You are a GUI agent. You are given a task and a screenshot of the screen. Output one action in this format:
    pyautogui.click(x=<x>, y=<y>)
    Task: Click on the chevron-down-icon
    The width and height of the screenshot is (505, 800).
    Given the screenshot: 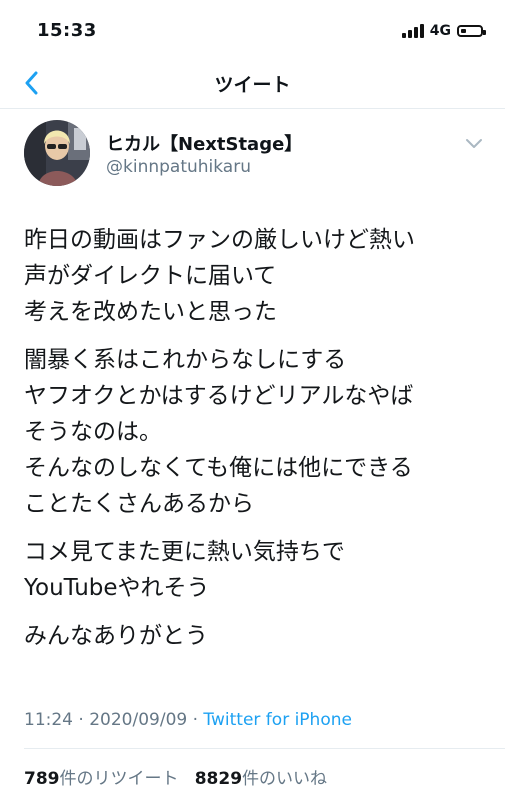 What is the action you would take?
    pyautogui.click(x=474, y=143)
    